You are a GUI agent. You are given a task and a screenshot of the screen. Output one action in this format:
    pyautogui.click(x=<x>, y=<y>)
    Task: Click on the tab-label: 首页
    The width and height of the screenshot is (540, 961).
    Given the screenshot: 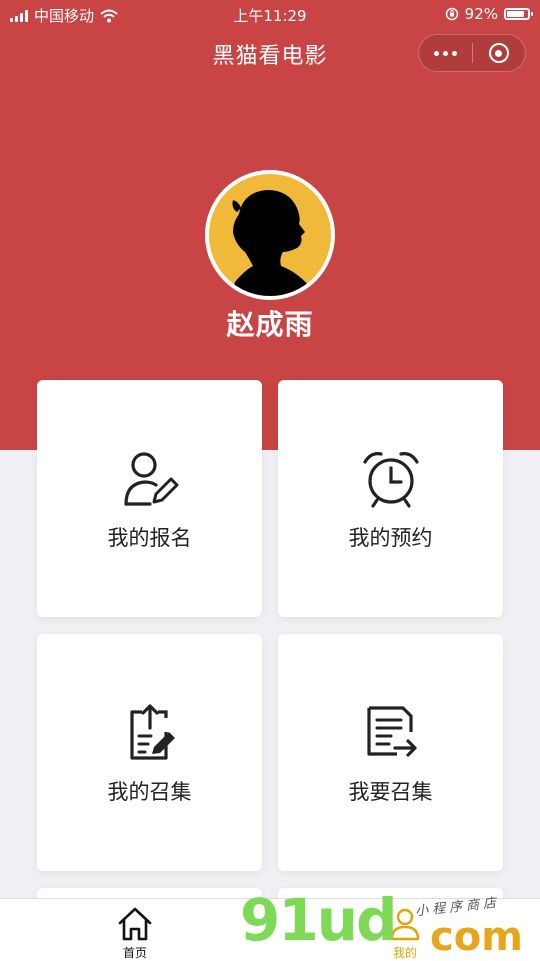 What is the action you would take?
    pyautogui.click(x=134, y=953)
    